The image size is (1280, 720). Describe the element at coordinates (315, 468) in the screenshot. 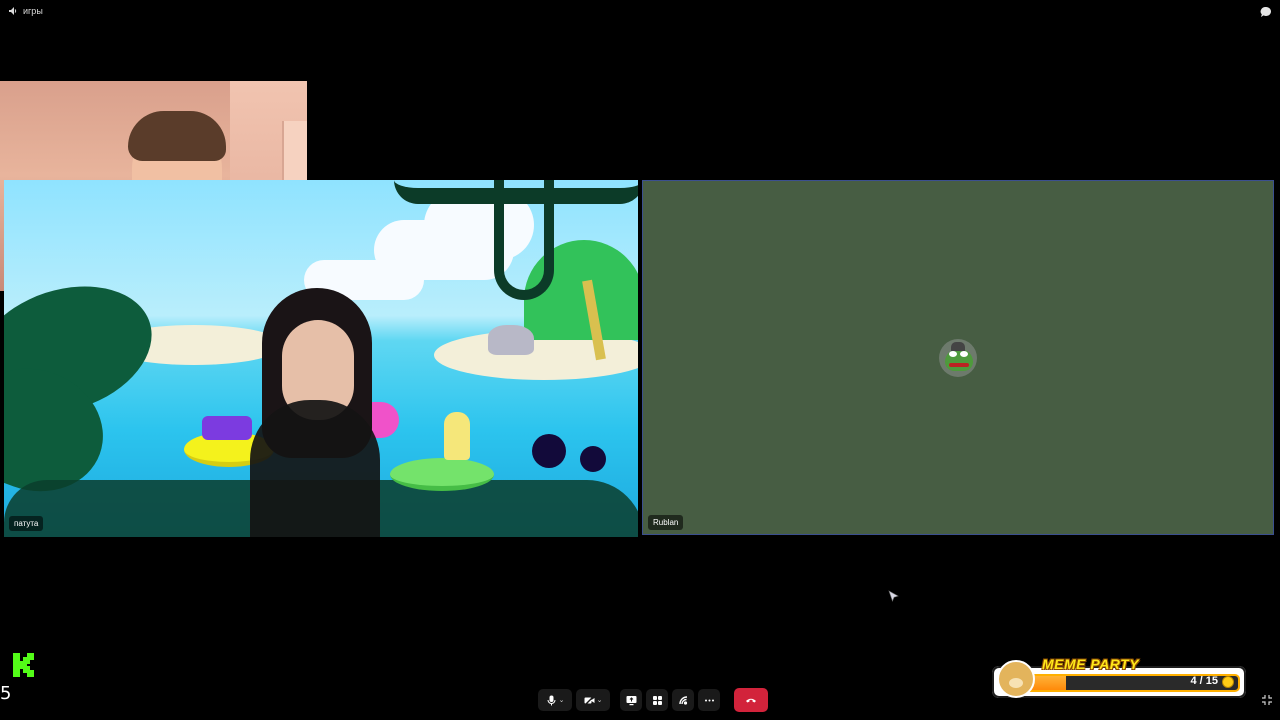

I see `participant-body` at that location.